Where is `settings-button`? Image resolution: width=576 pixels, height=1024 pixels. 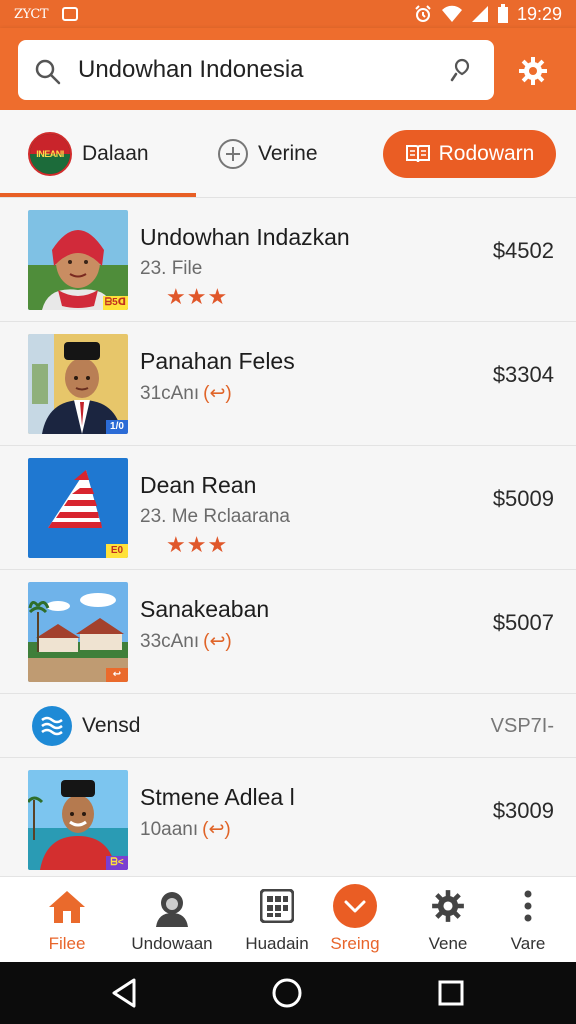
settings-button is located at coordinates (533, 71).